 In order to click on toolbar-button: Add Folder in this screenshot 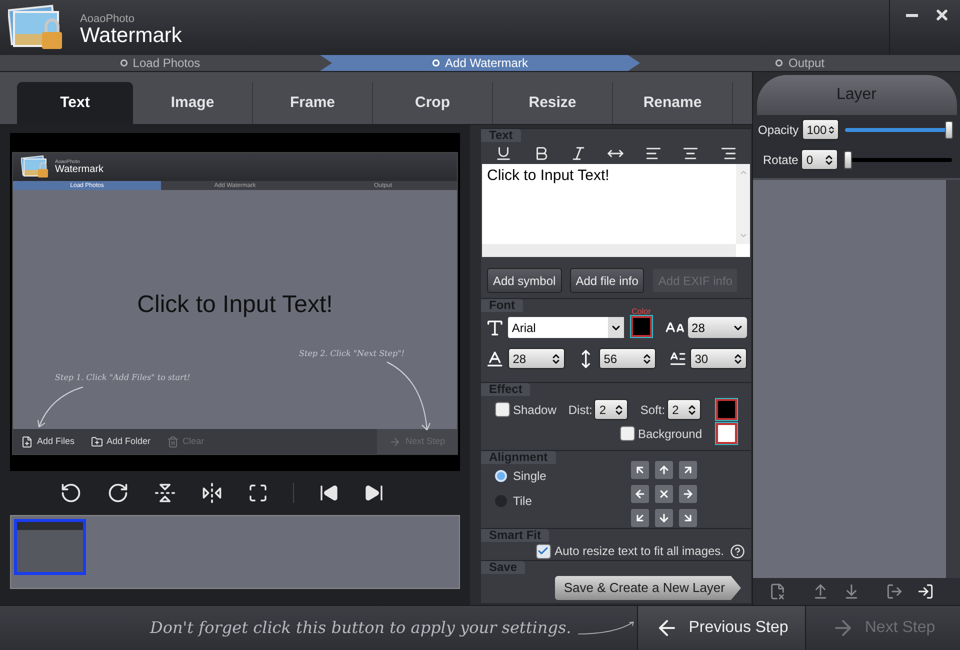, I will do `click(120, 441)`.